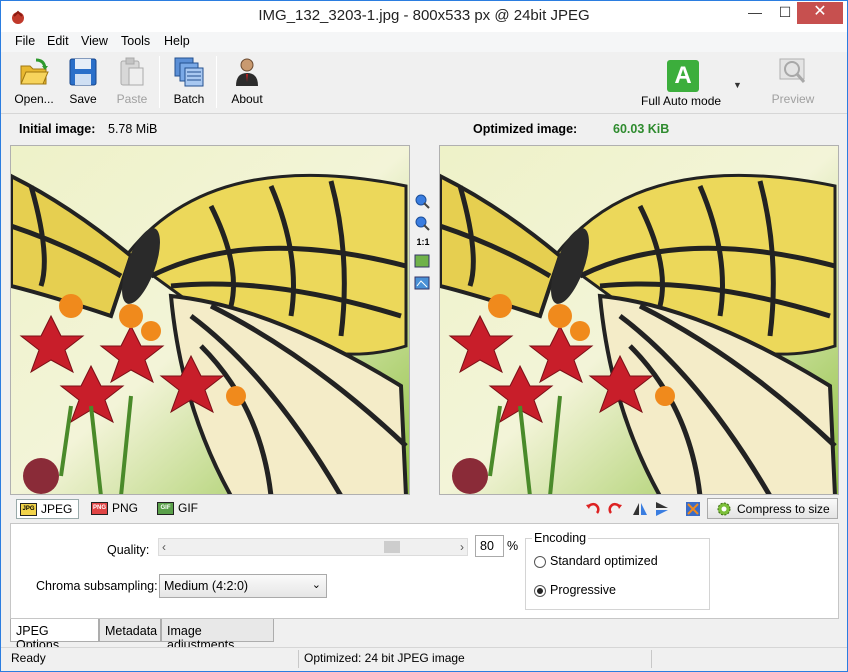 The height and width of the screenshot is (672, 848). I want to click on initial-image-label: Initial image:, so click(57, 129).